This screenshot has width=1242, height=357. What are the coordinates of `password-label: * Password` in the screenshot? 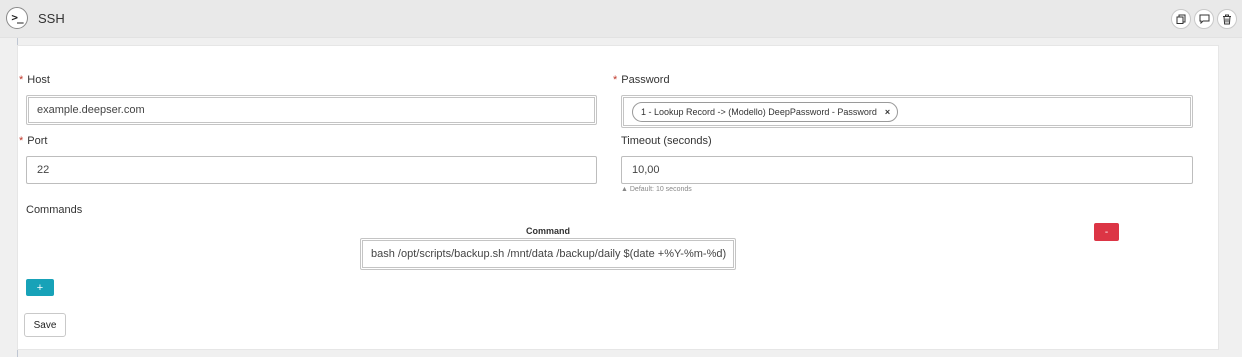 It's located at (641, 80).